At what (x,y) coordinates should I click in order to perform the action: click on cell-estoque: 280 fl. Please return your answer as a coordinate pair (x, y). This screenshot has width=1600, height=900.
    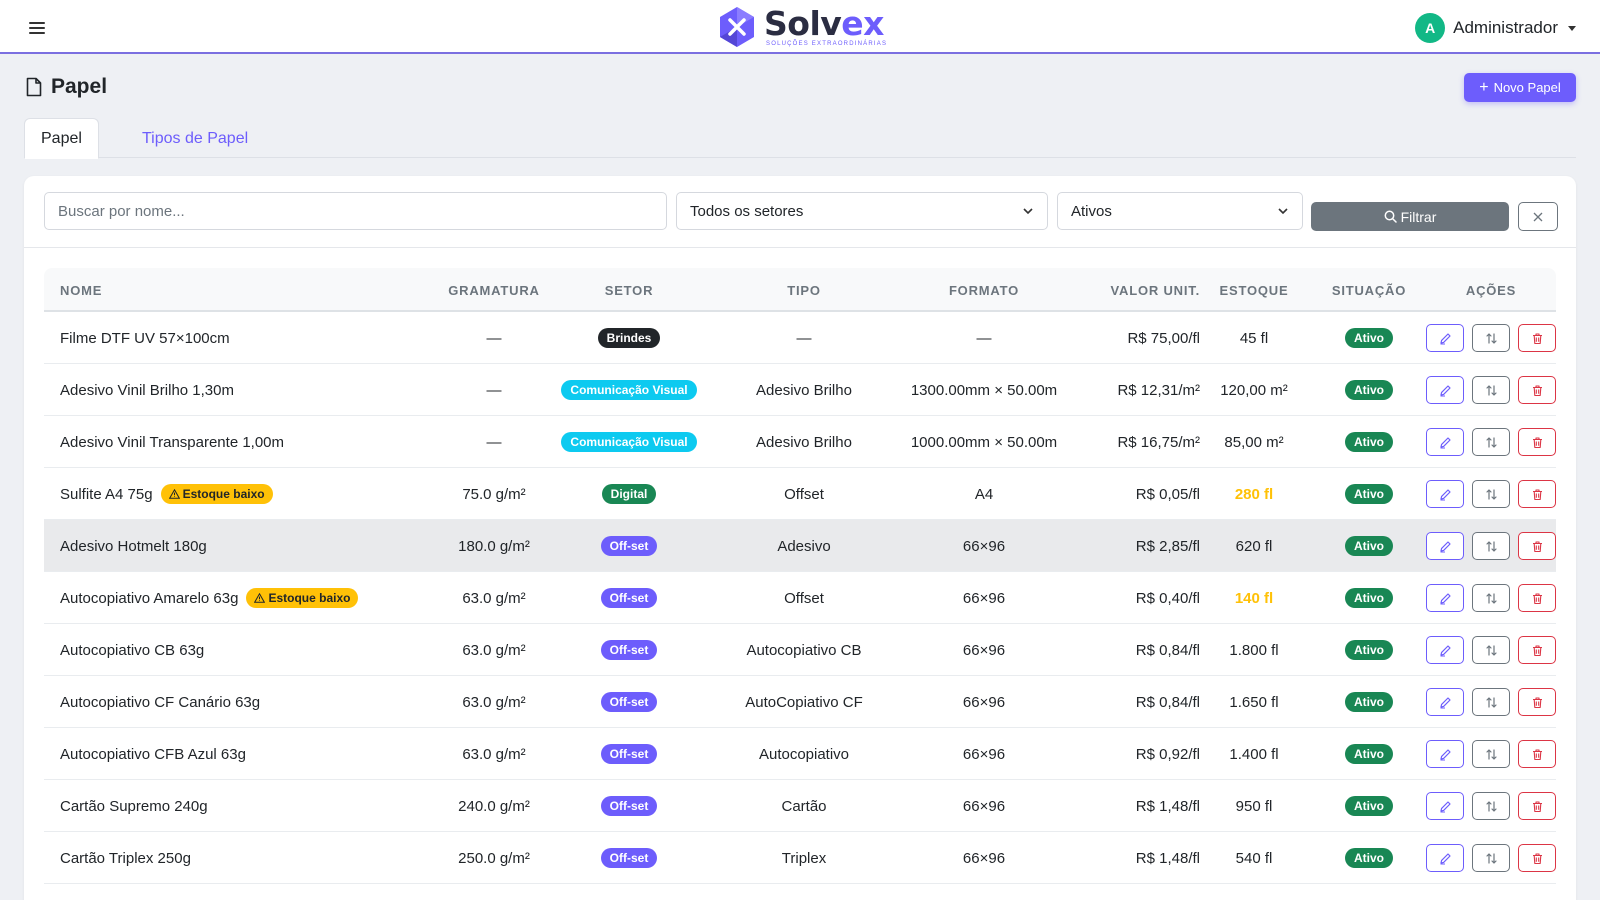
    Looking at the image, I should click on (1254, 494).